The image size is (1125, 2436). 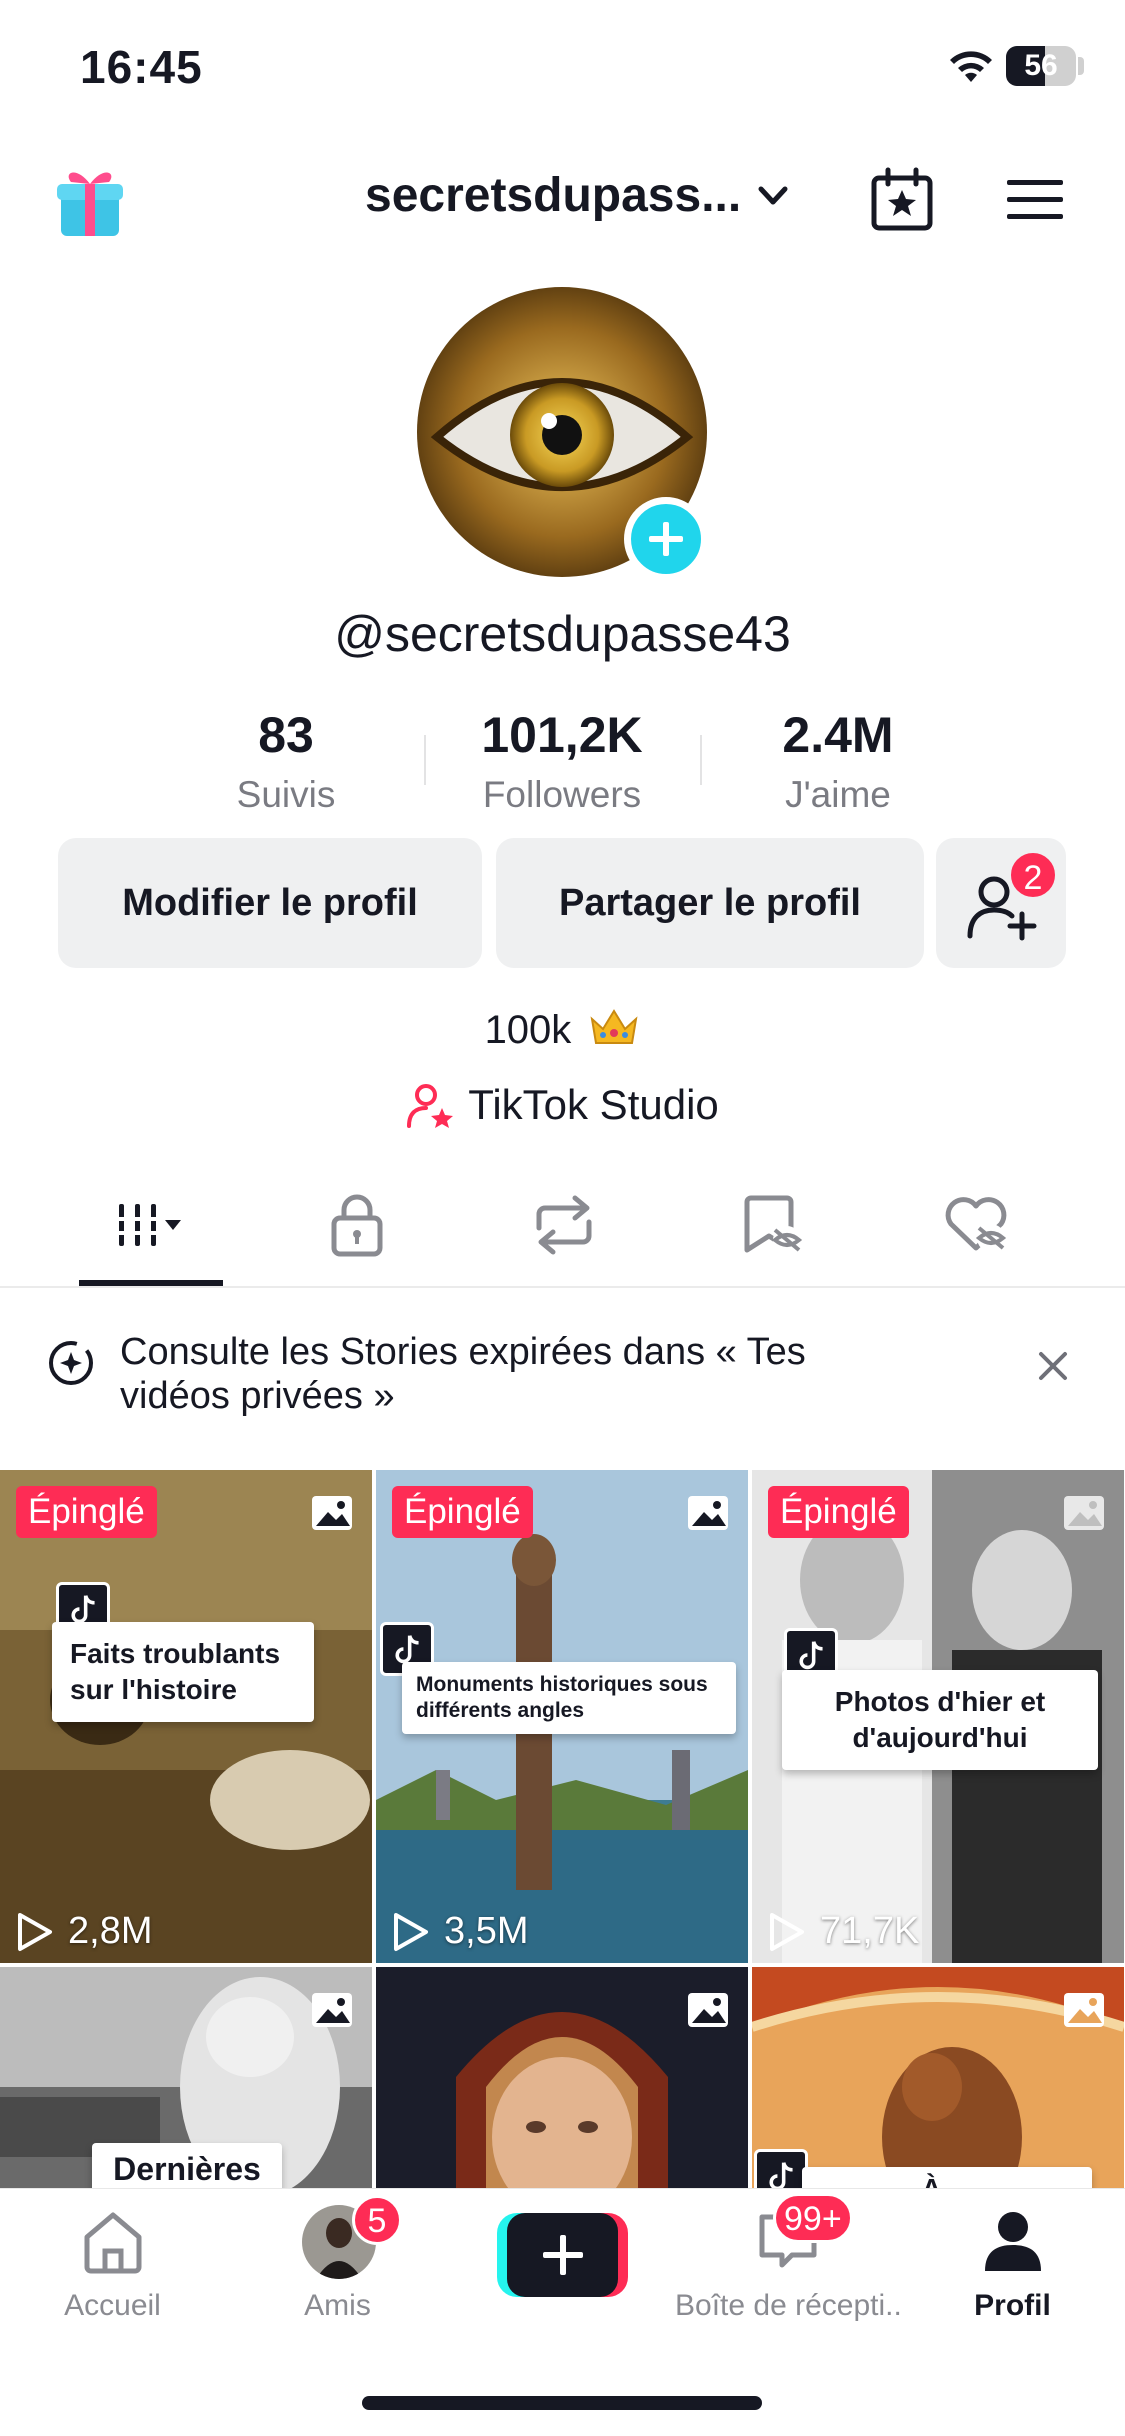 I want to click on lock-icon, so click(x=357, y=1225).